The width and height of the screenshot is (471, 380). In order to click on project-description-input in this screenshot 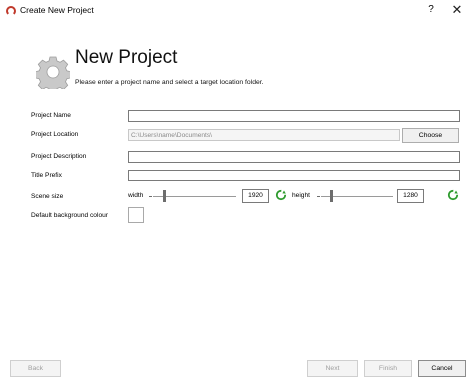, I will do `click(294, 157)`.